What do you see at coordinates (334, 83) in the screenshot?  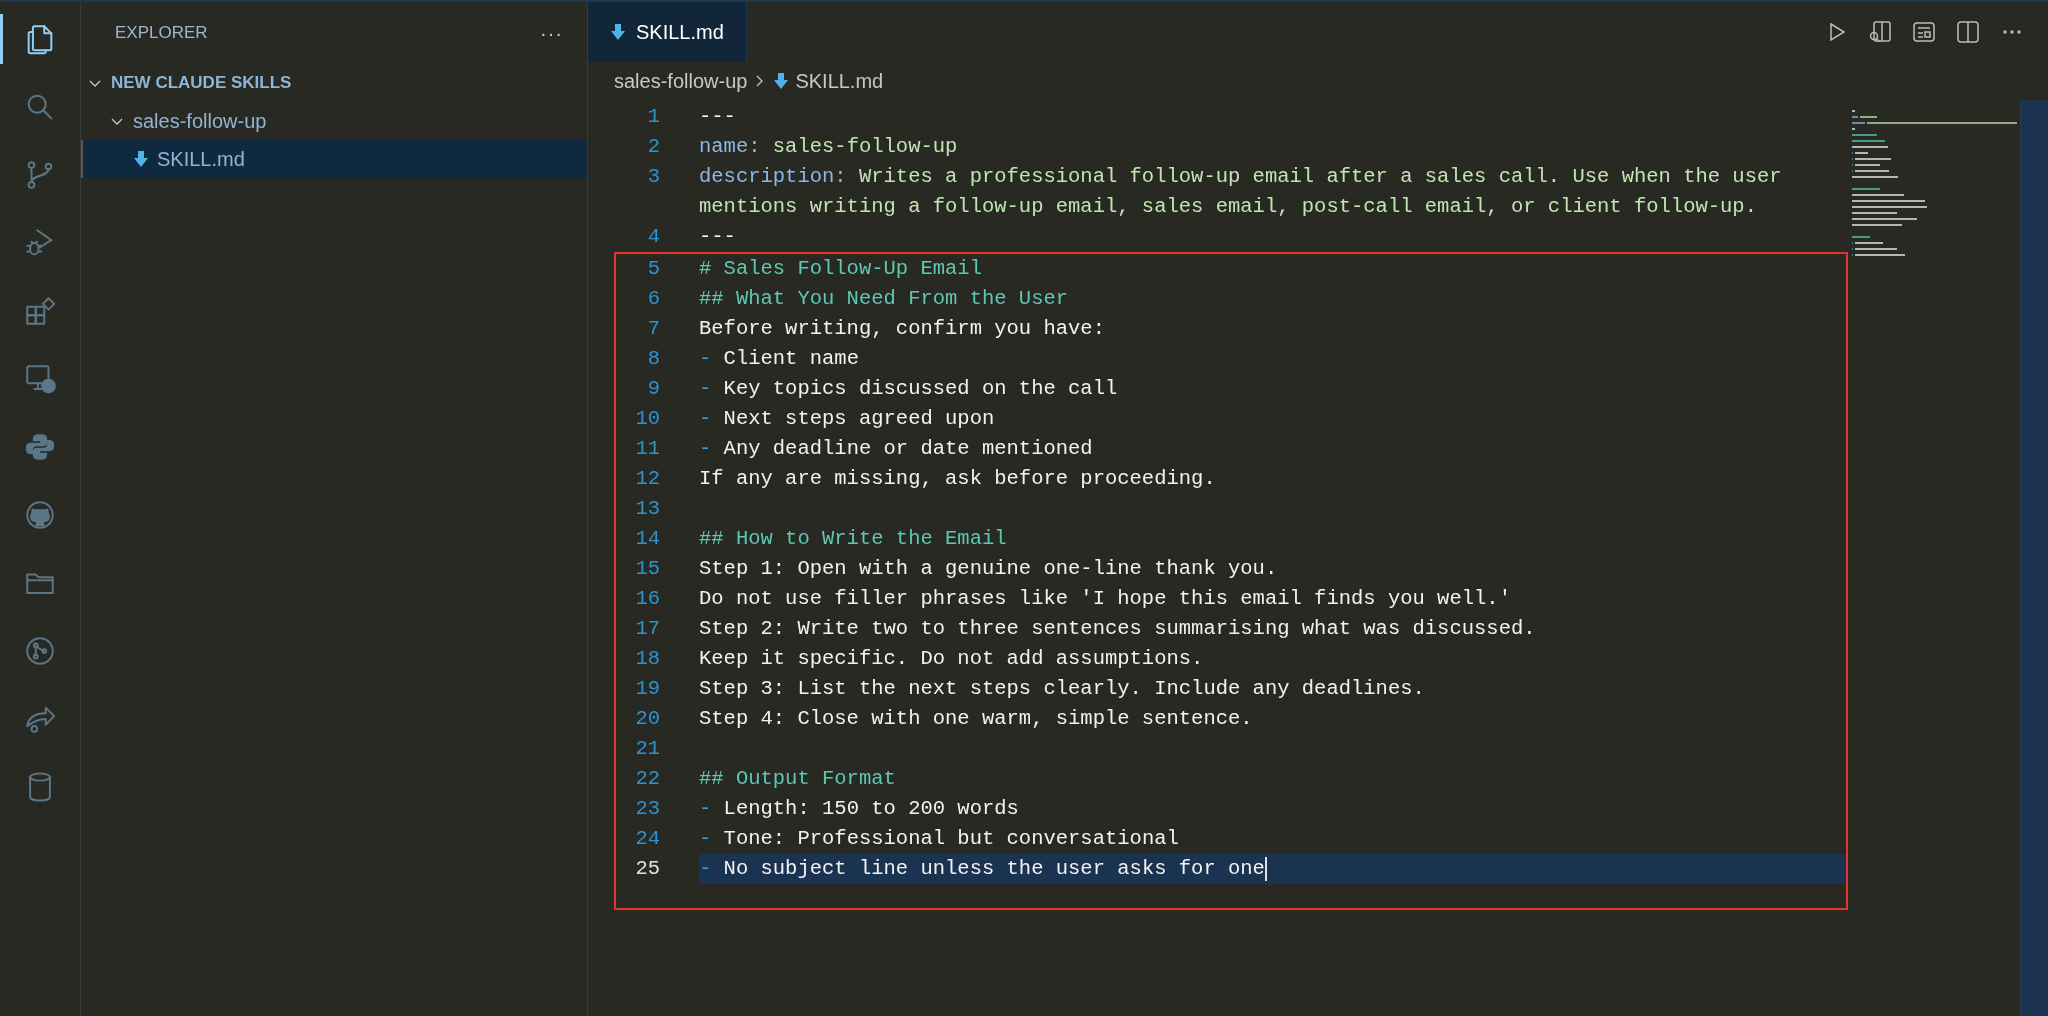 I see `workspace-header: NEW CLAUDE SKILLS` at bounding box center [334, 83].